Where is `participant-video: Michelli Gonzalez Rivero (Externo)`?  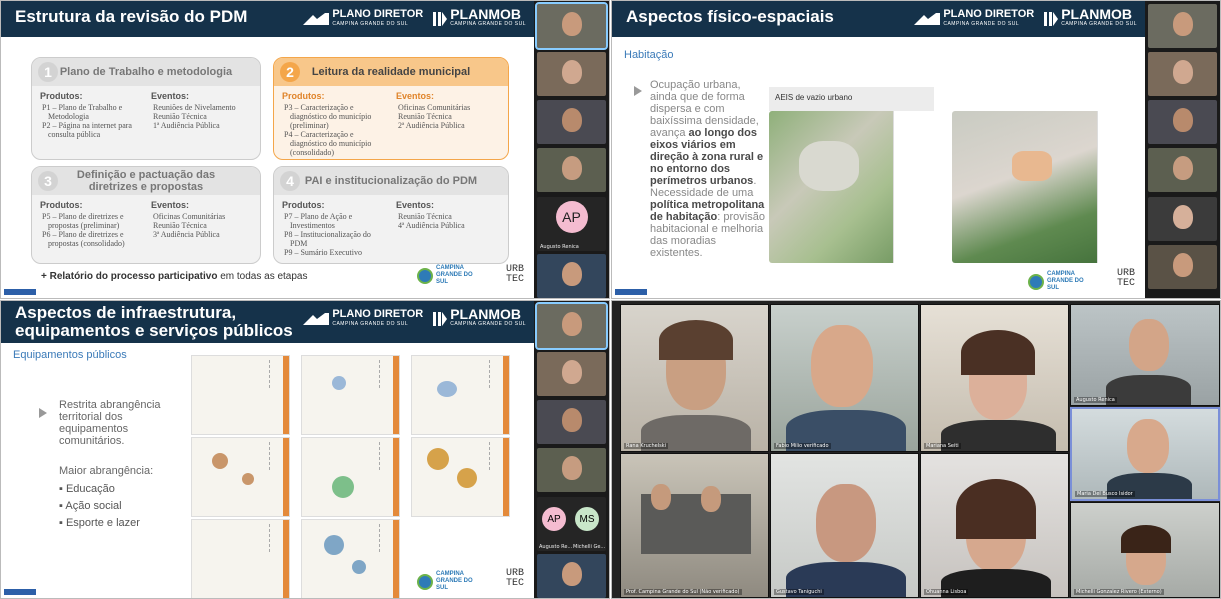
participant-video: Michelli Gonzalez Rivero (Externo) is located at coordinates (1145, 550).